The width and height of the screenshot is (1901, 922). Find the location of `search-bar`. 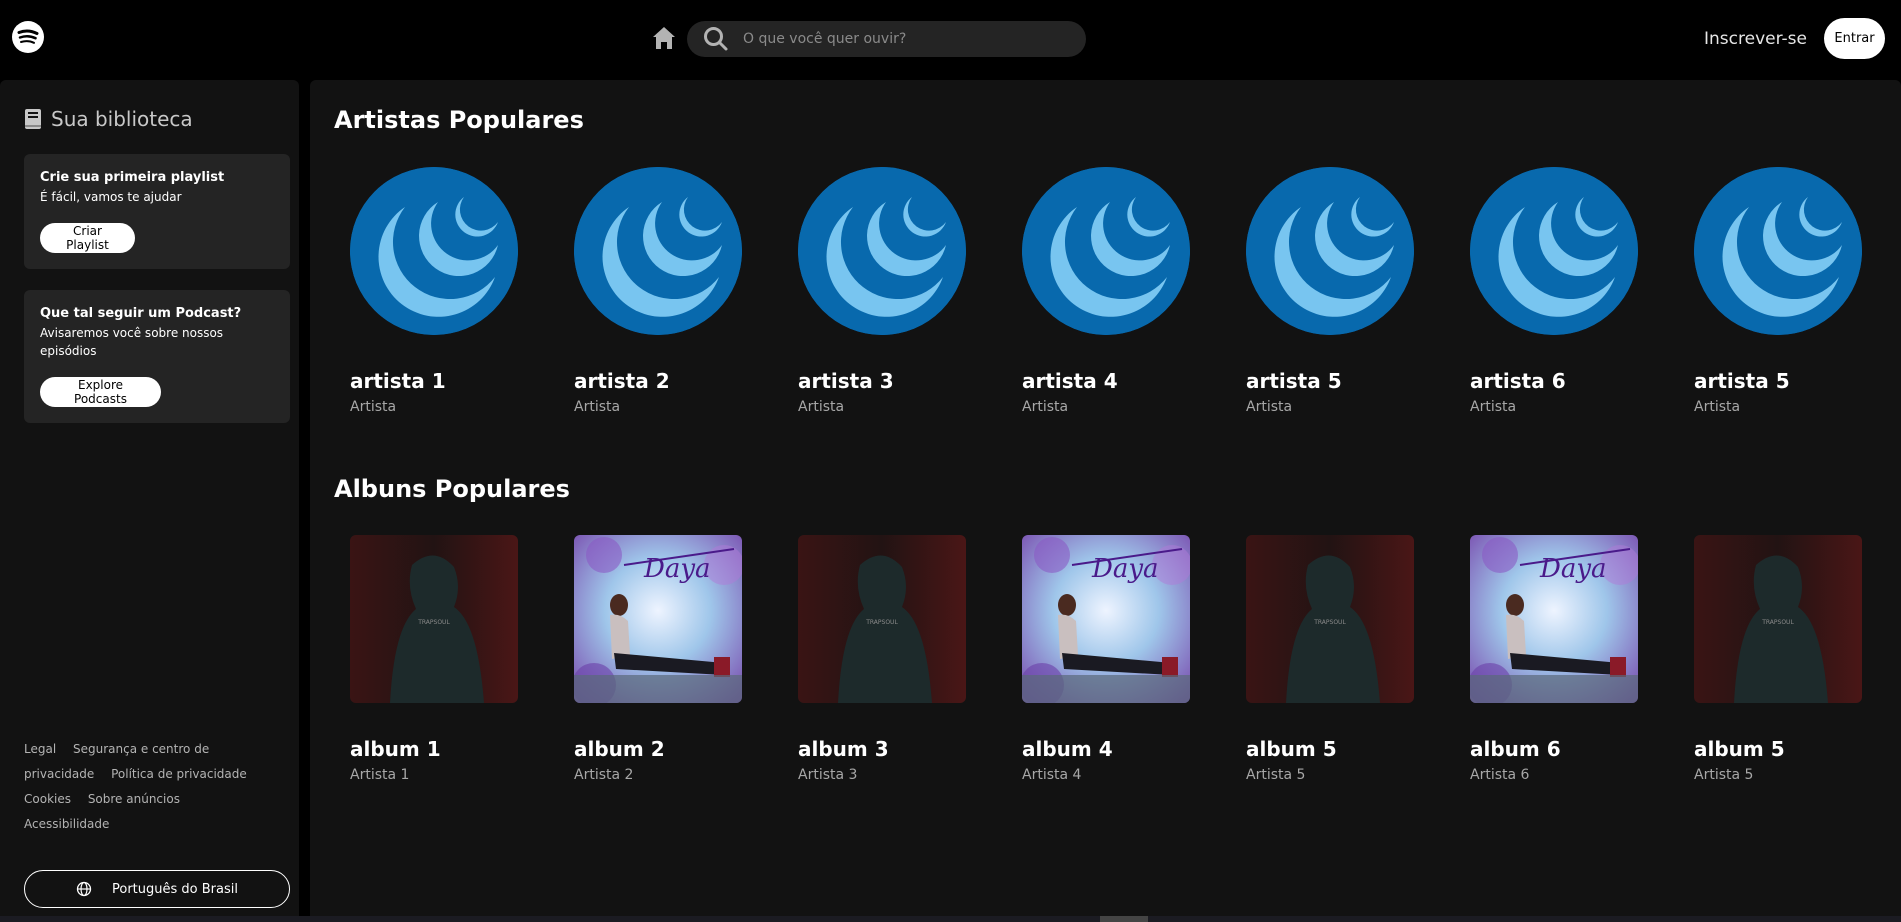

search-bar is located at coordinates (886, 39).